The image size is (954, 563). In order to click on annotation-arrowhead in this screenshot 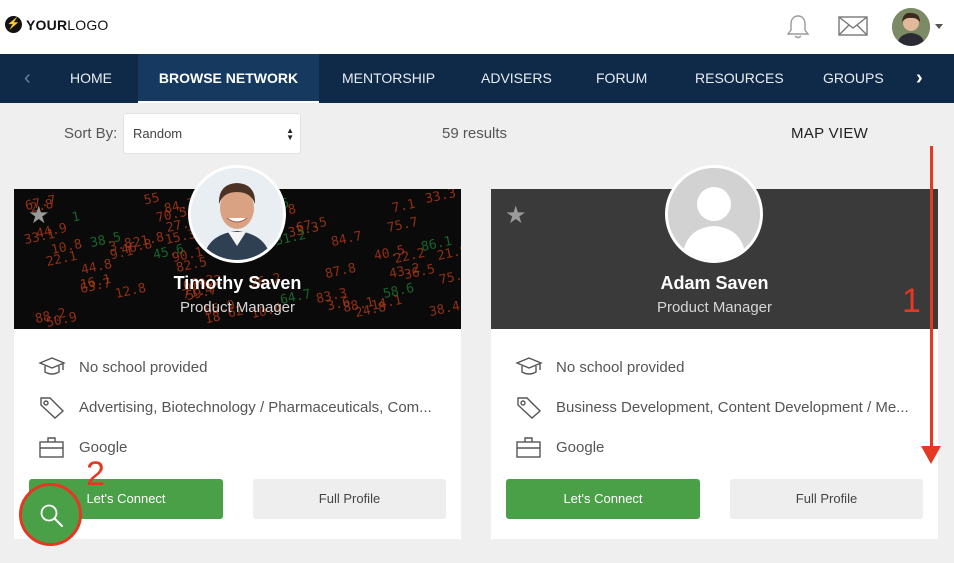, I will do `click(931, 455)`.